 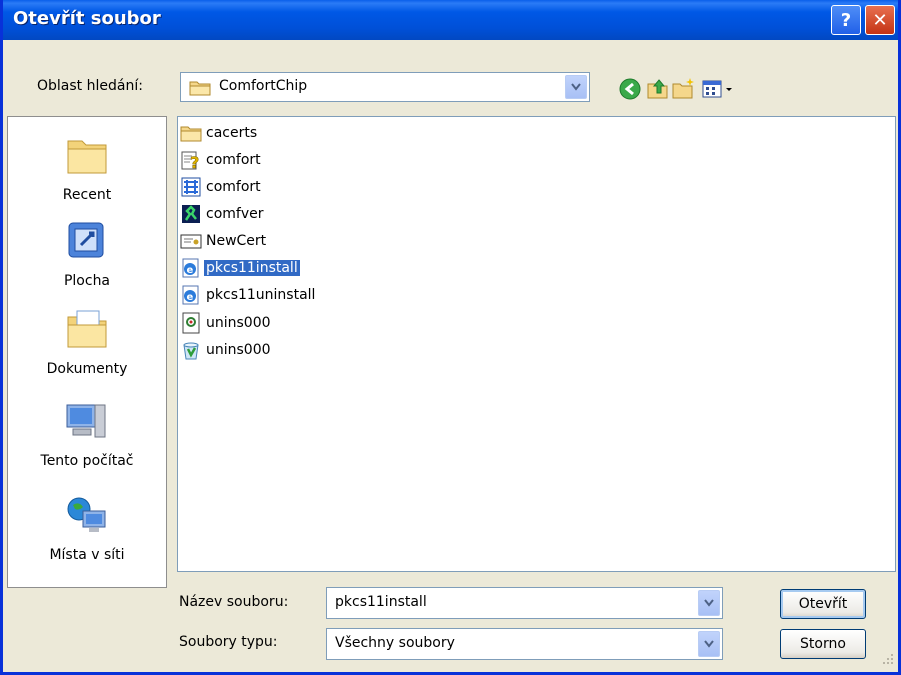 What do you see at coordinates (888, 659) in the screenshot?
I see `resize-grip-icon` at bounding box center [888, 659].